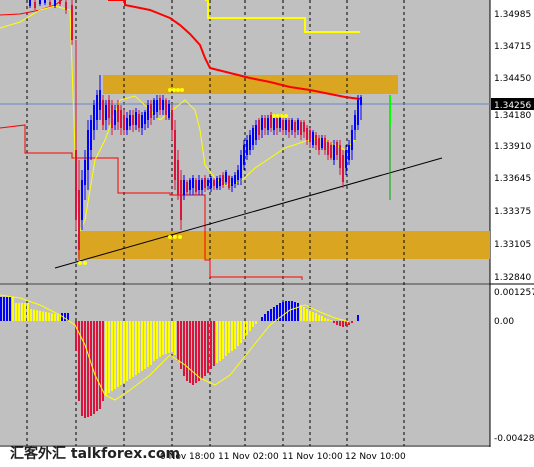 The height and width of the screenshot is (467, 534). I want to click on support-zone, so click(284, 245).